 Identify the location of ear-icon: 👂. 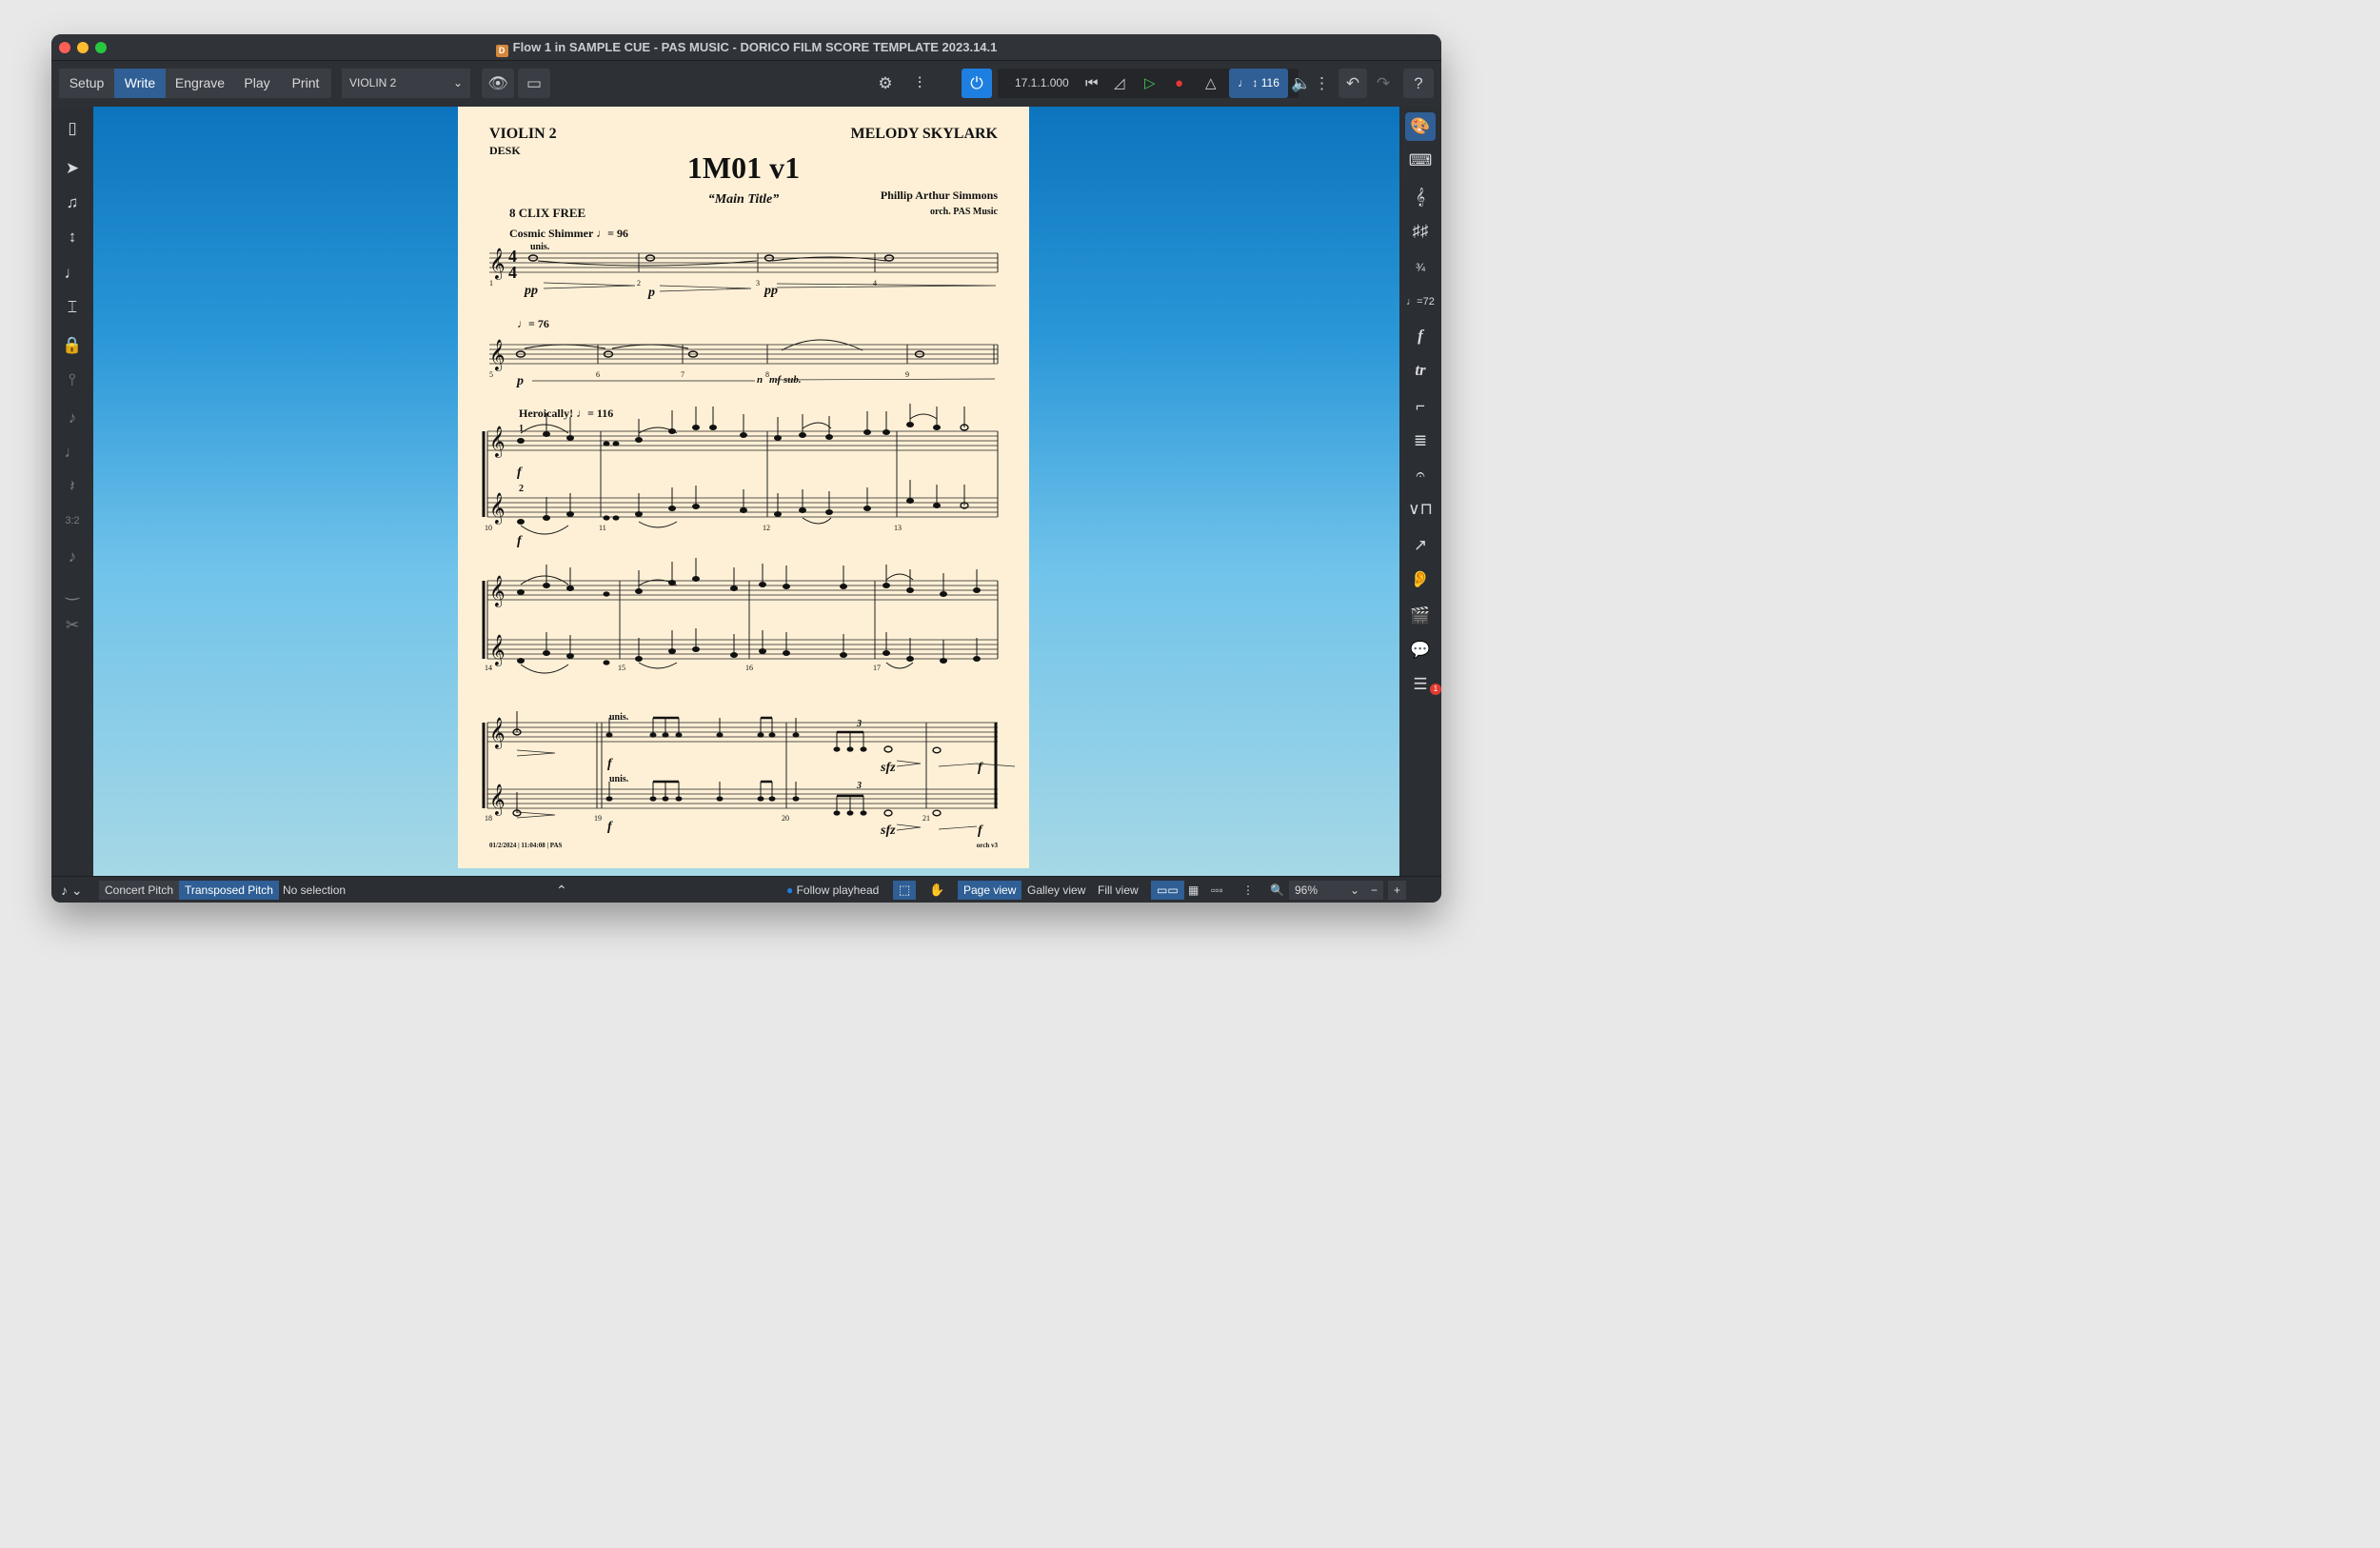
(1420, 580).